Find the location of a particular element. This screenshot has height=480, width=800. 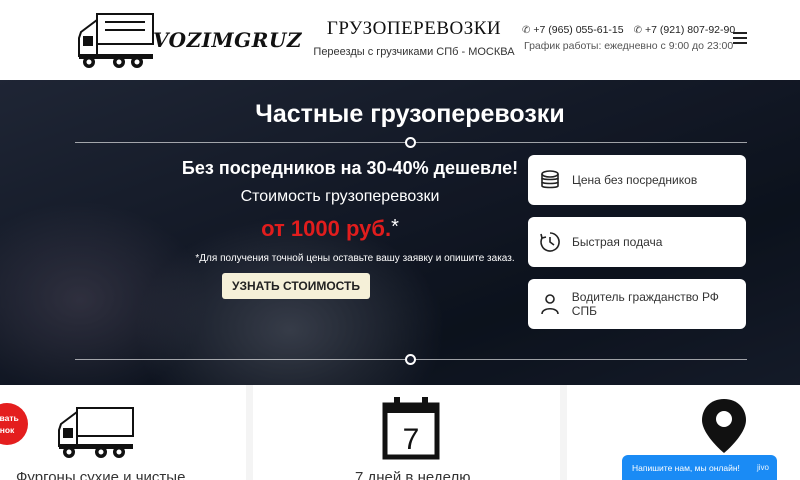

hamburger-menu-icon is located at coordinates (740, 38).